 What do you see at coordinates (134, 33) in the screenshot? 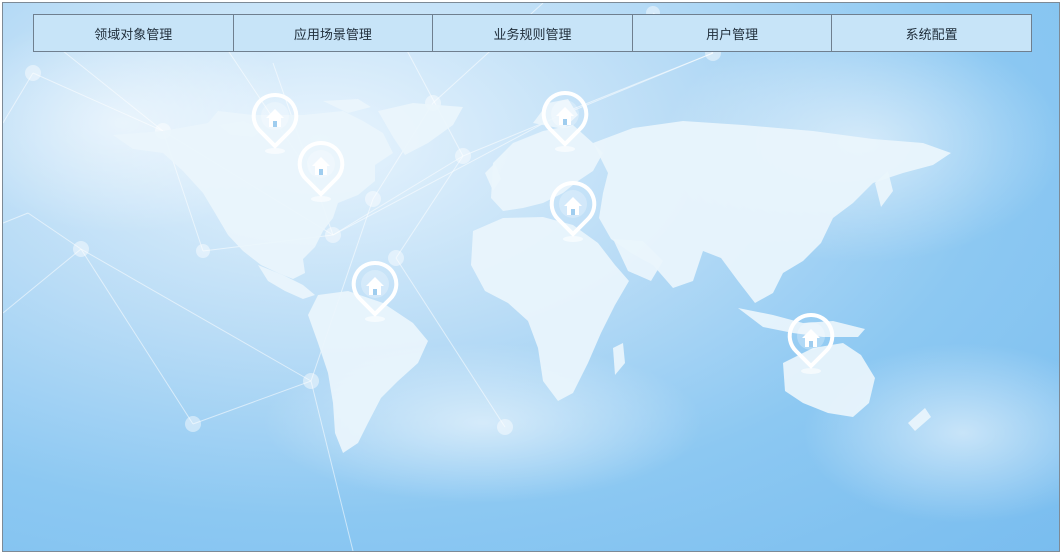
I see `nav-item-domain-object-management: 领域对象管理` at bounding box center [134, 33].